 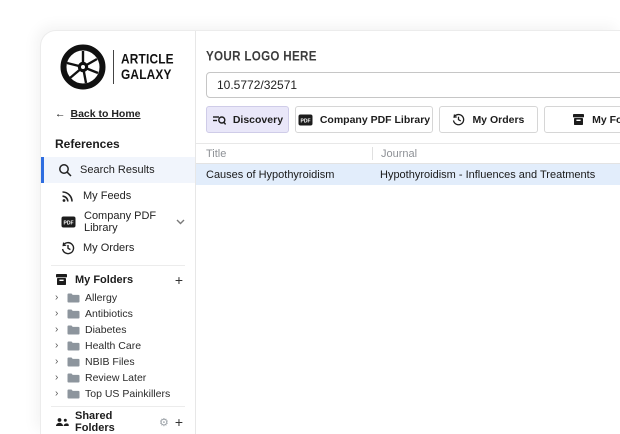 What do you see at coordinates (284, 154) in the screenshot?
I see `column-header-title: Title` at bounding box center [284, 154].